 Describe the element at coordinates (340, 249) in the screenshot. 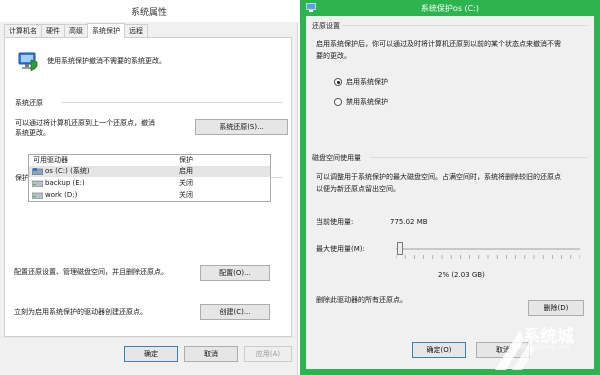

I see `max-usage-label: 最大使用量(M):` at that location.